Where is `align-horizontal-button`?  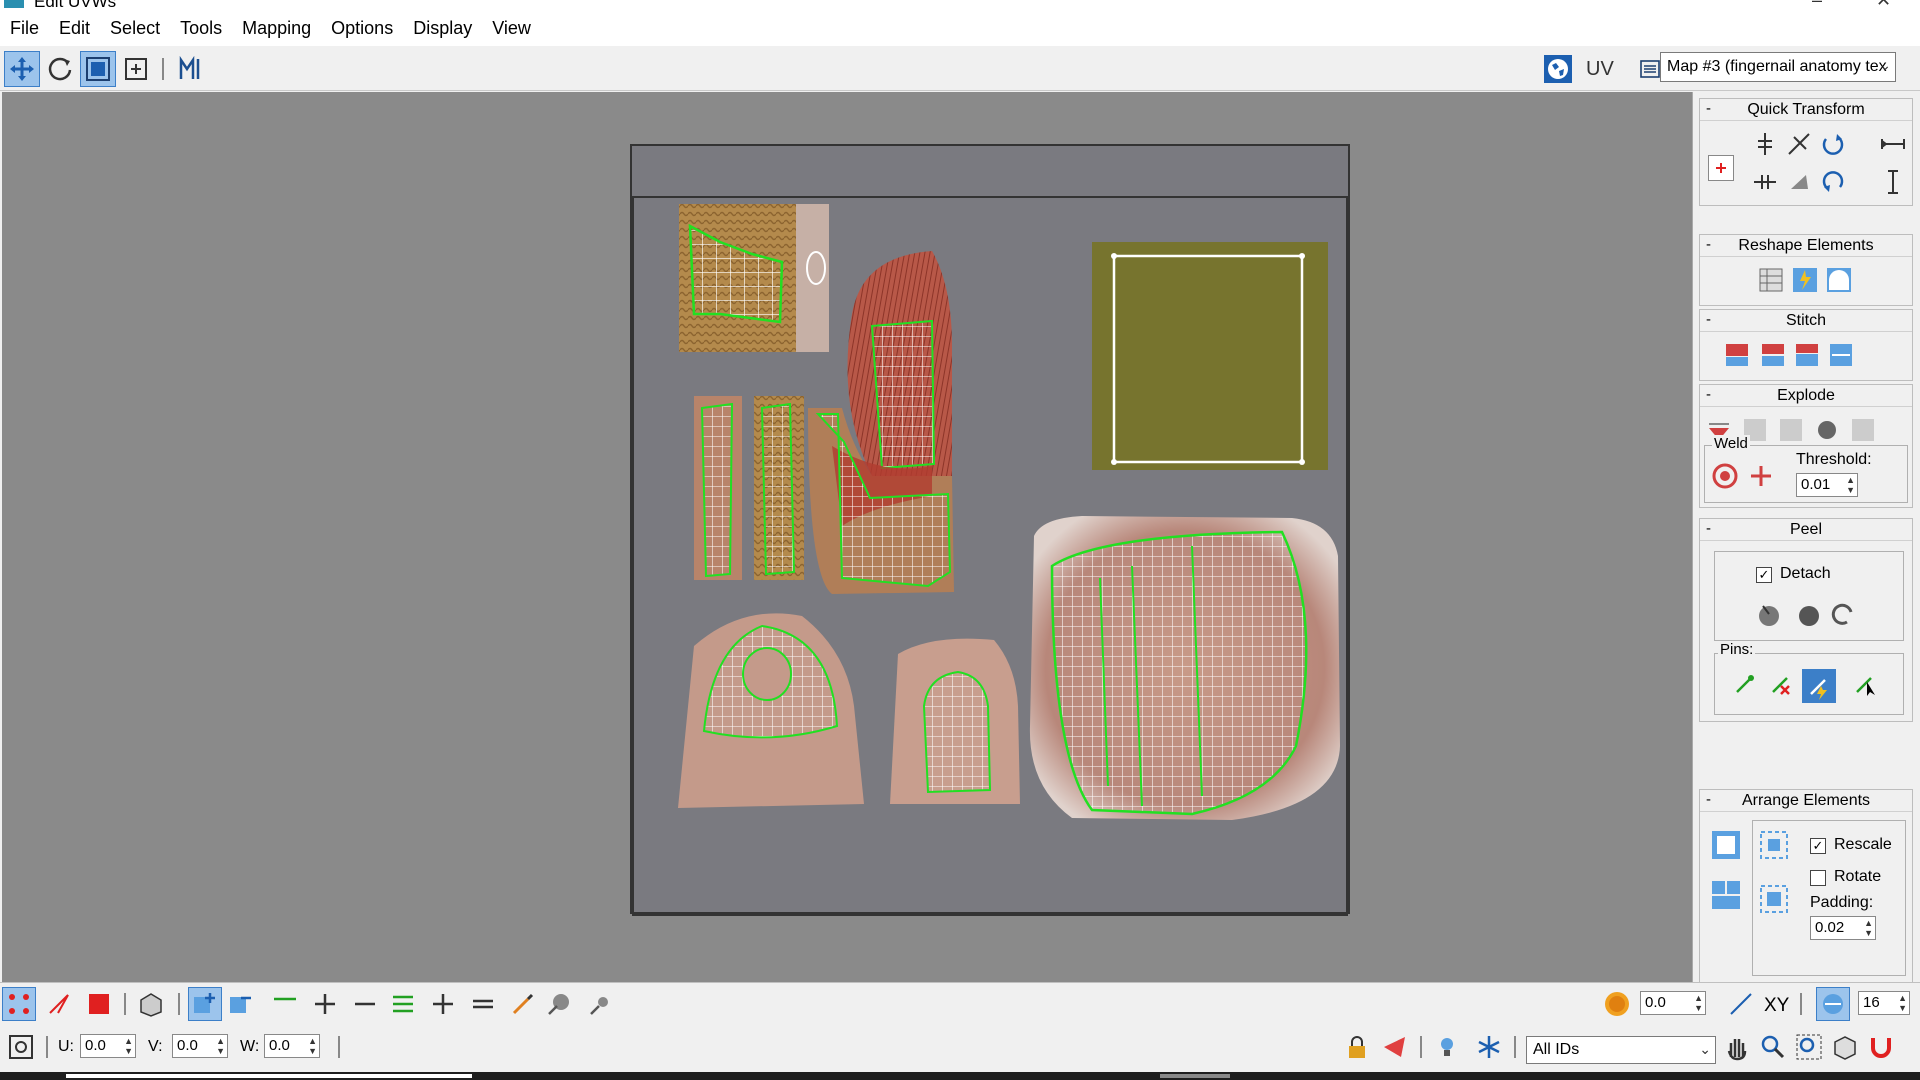 align-horizontal-button is located at coordinates (1765, 182).